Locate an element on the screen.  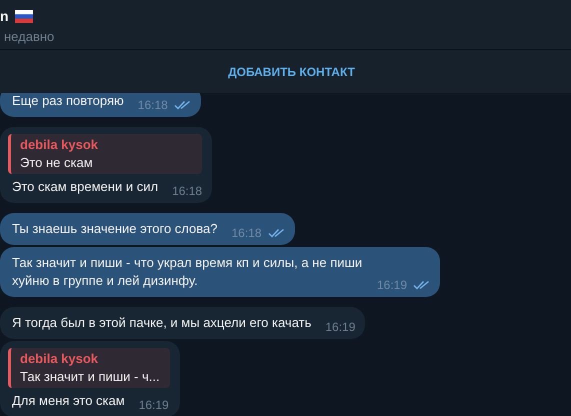
message-text: Еще раз повторяю is located at coordinates (68, 101).